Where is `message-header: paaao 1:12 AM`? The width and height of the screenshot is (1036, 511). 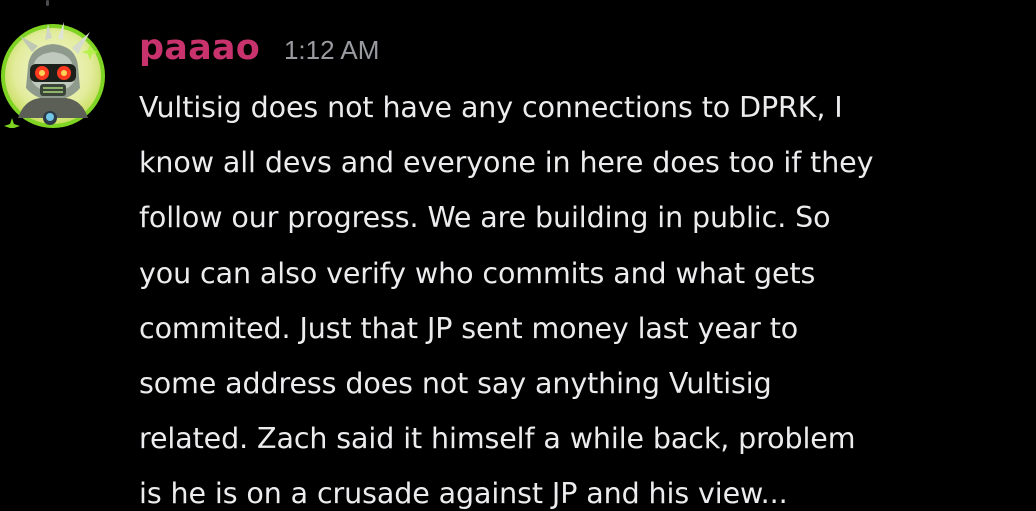 message-header: paaao 1:12 AM is located at coordinates (259, 52).